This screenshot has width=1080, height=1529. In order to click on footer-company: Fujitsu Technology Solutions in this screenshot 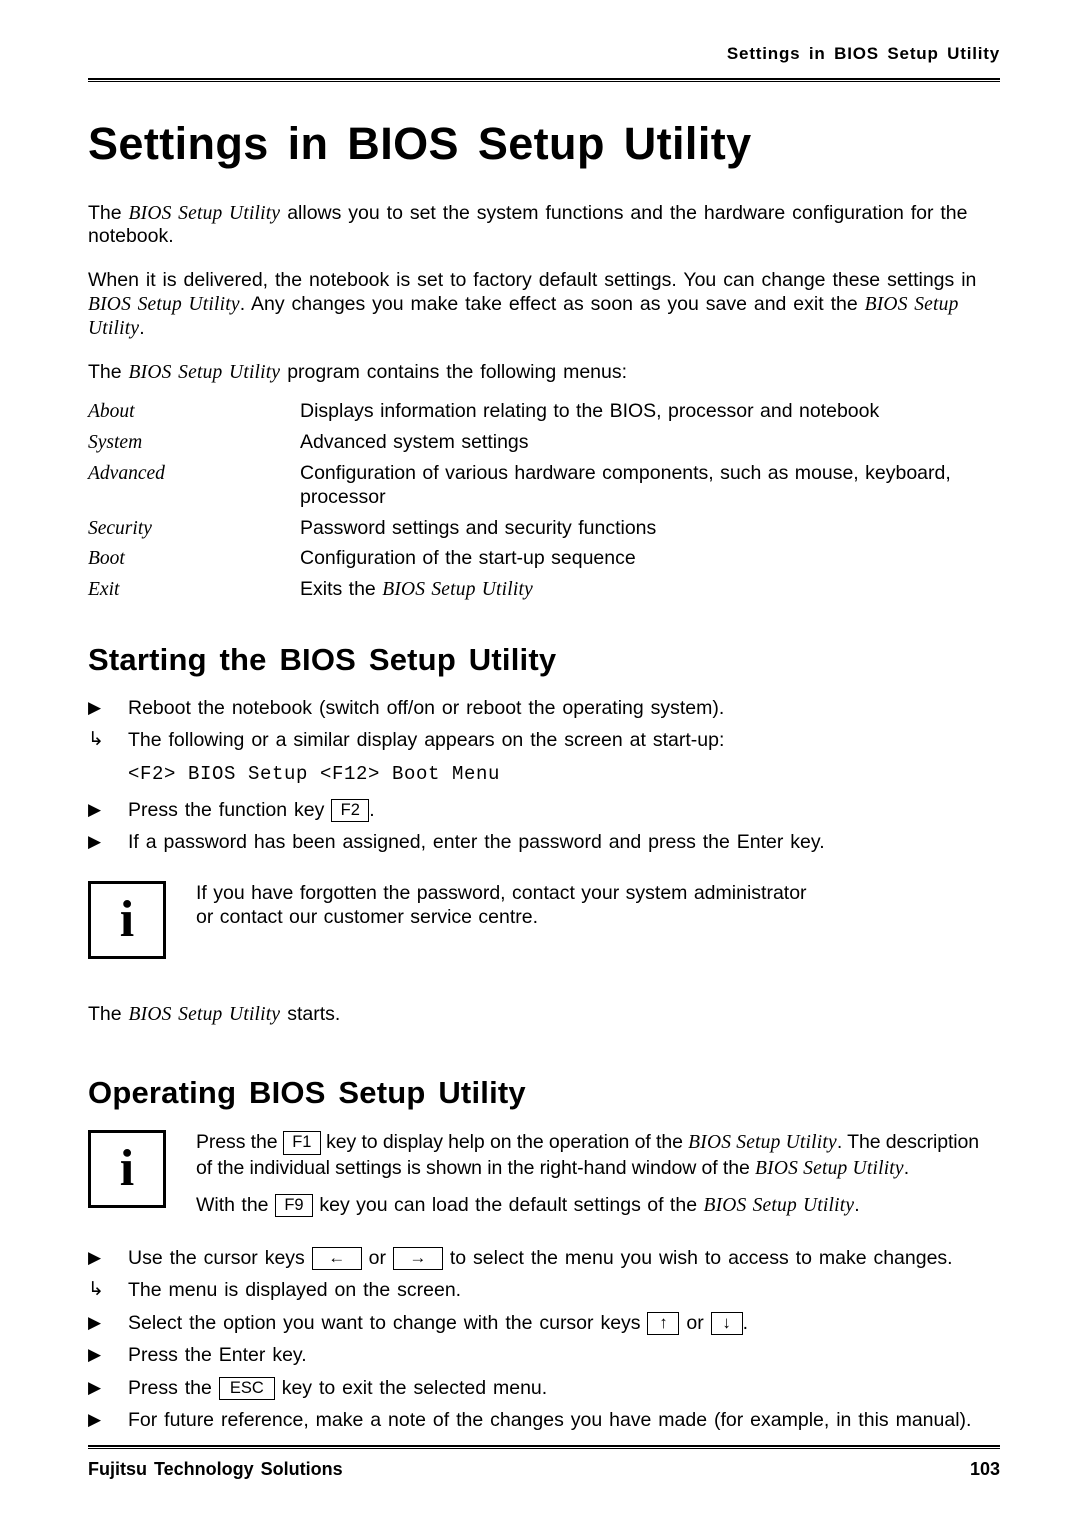, I will do `click(215, 1469)`.